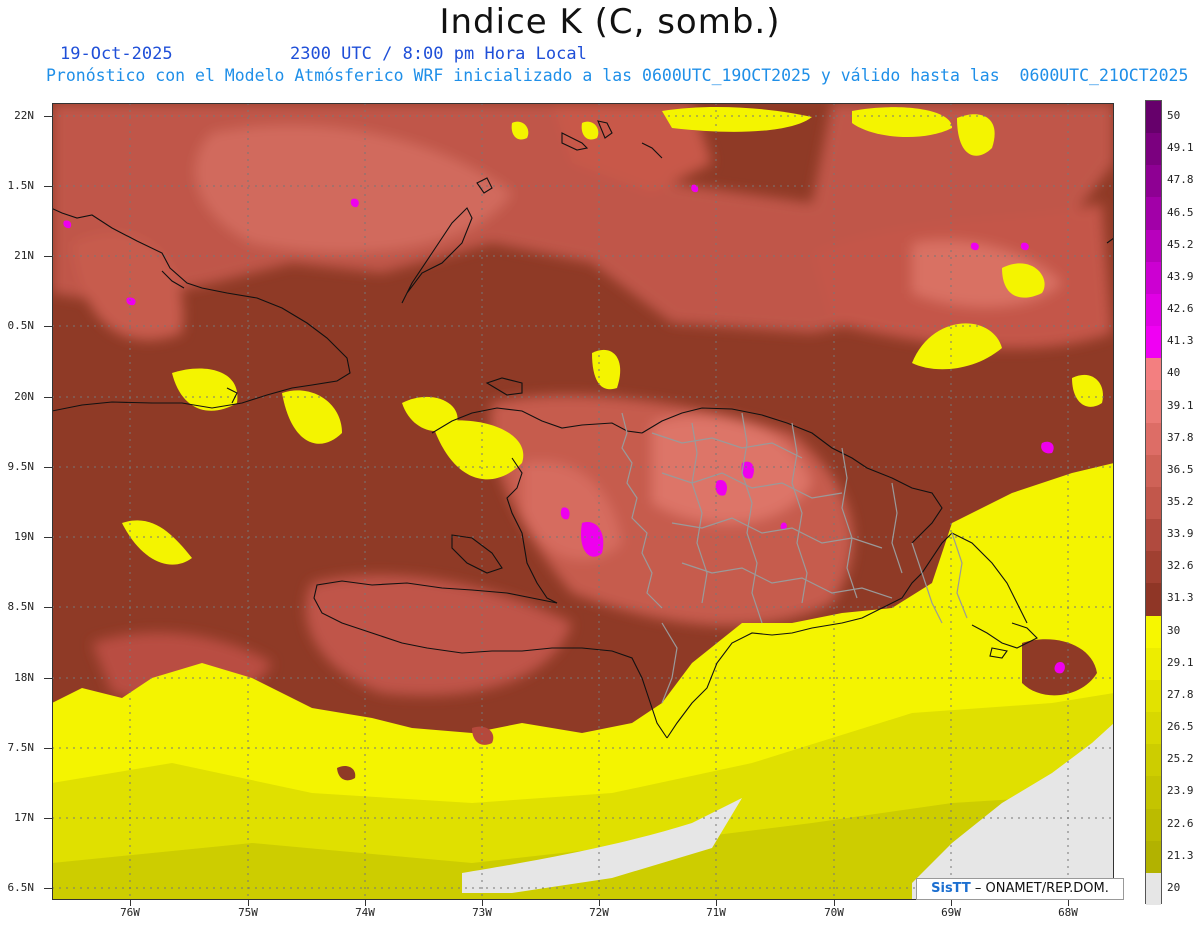 This screenshot has width=1200, height=927. I want to click on lat-label: 22N, so click(24, 115).